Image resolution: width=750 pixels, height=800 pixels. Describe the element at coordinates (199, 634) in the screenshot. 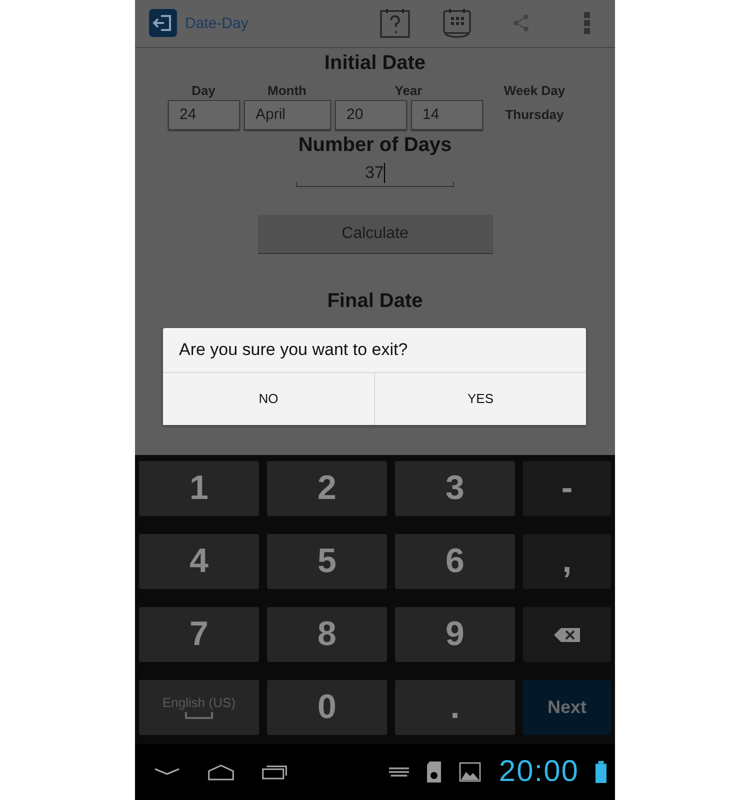

I see `key-button: 7` at that location.